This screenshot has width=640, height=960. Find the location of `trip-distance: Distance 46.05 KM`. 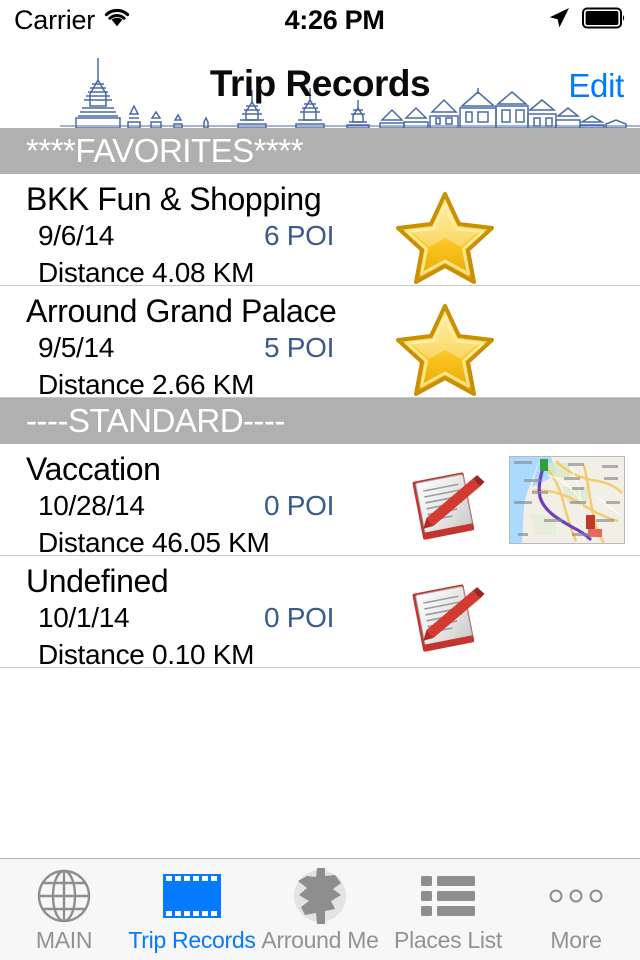

trip-distance: Distance 46.05 KM is located at coordinates (154, 541).